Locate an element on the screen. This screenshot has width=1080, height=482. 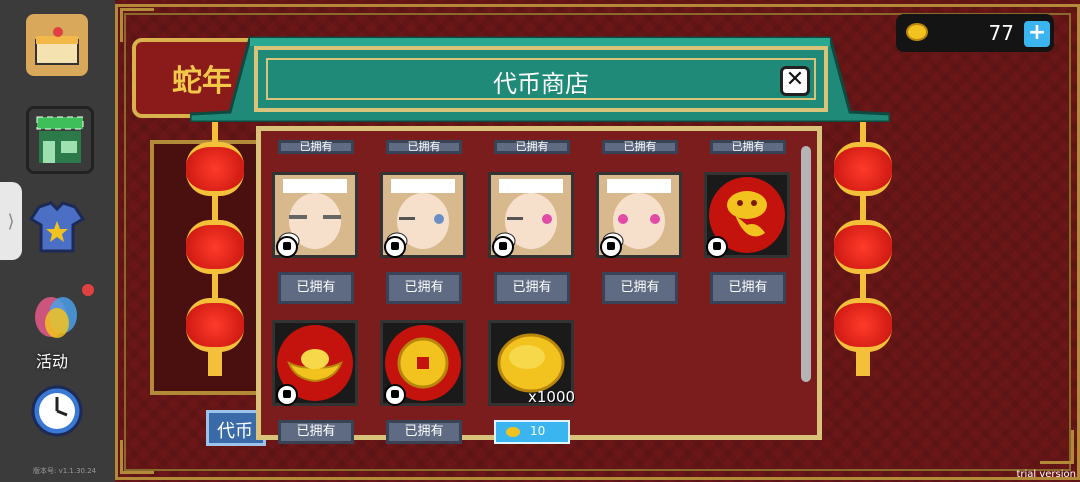
corner-ornament-br is located at coordinates (1057, 447).